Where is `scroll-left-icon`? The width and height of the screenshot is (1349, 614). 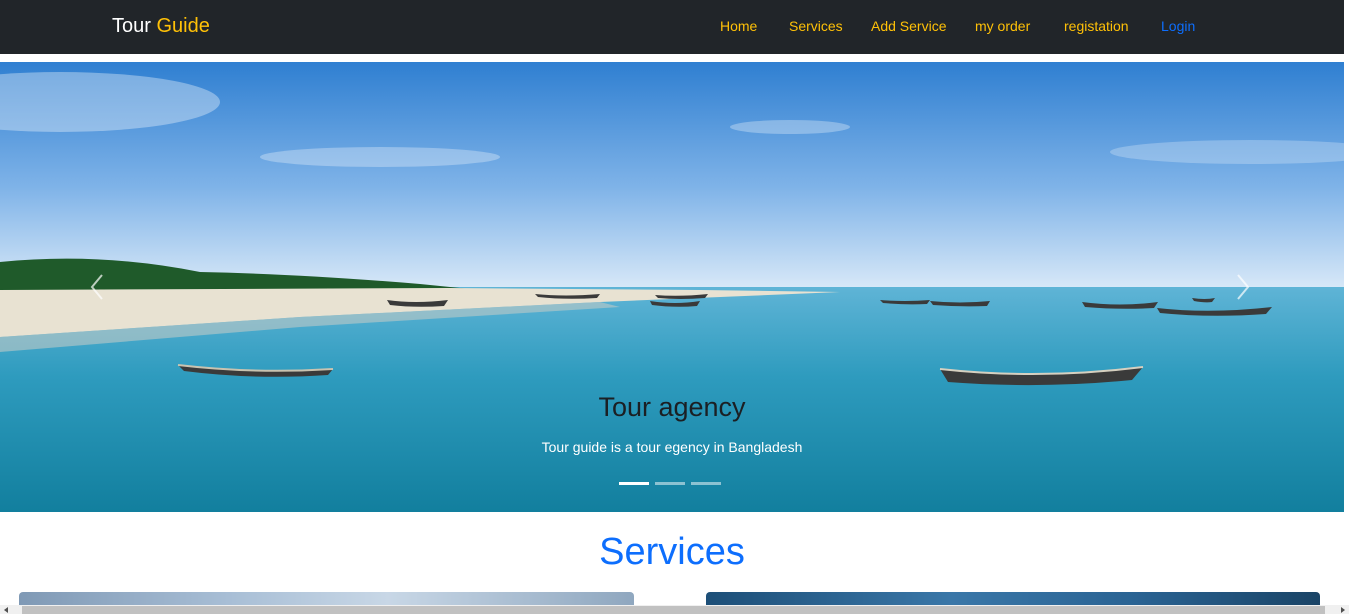 scroll-left-icon is located at coordinates (6, 610).